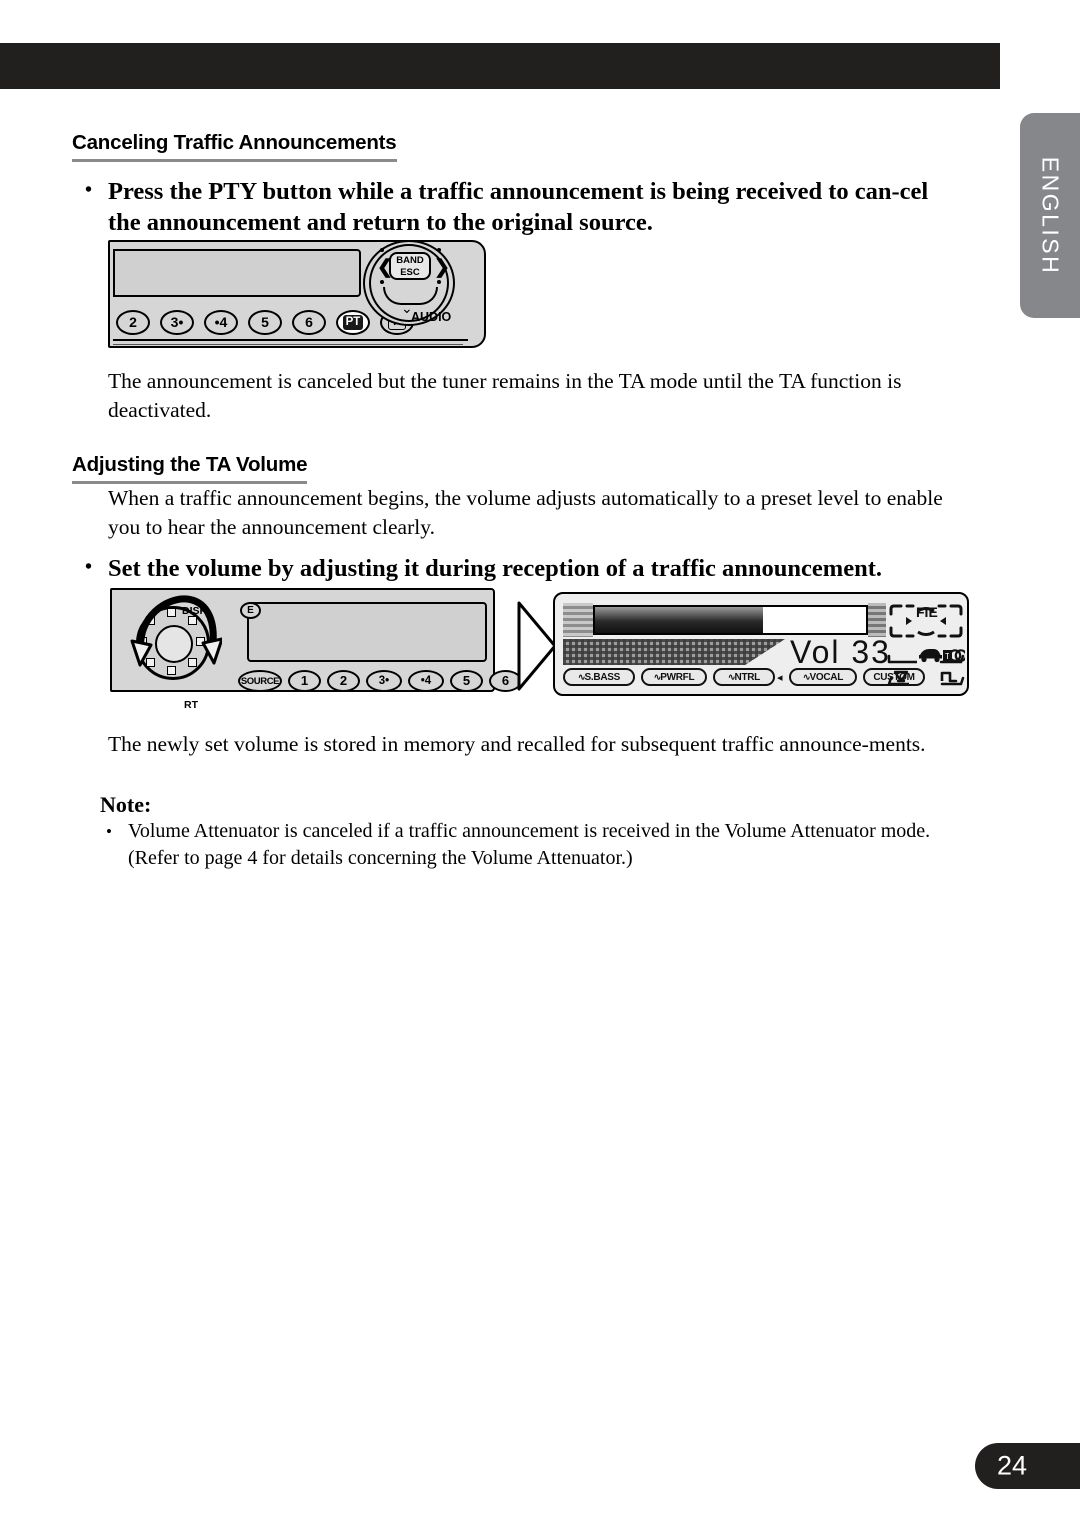 The image size is (1080, 1533). I want to click on rocker-right-arrow-icon: ❯, so click(442, 267).